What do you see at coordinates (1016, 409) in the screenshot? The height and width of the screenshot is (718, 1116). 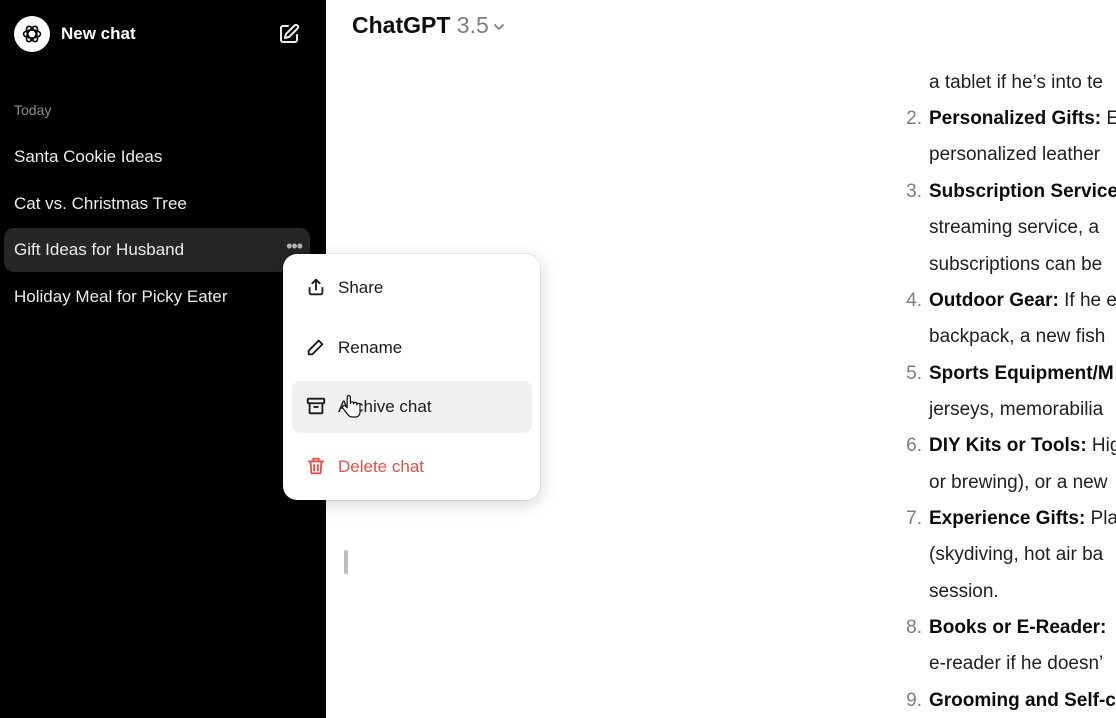 I see `content-line: jerseys, memorabilia` at bounding box center [1016, 409].